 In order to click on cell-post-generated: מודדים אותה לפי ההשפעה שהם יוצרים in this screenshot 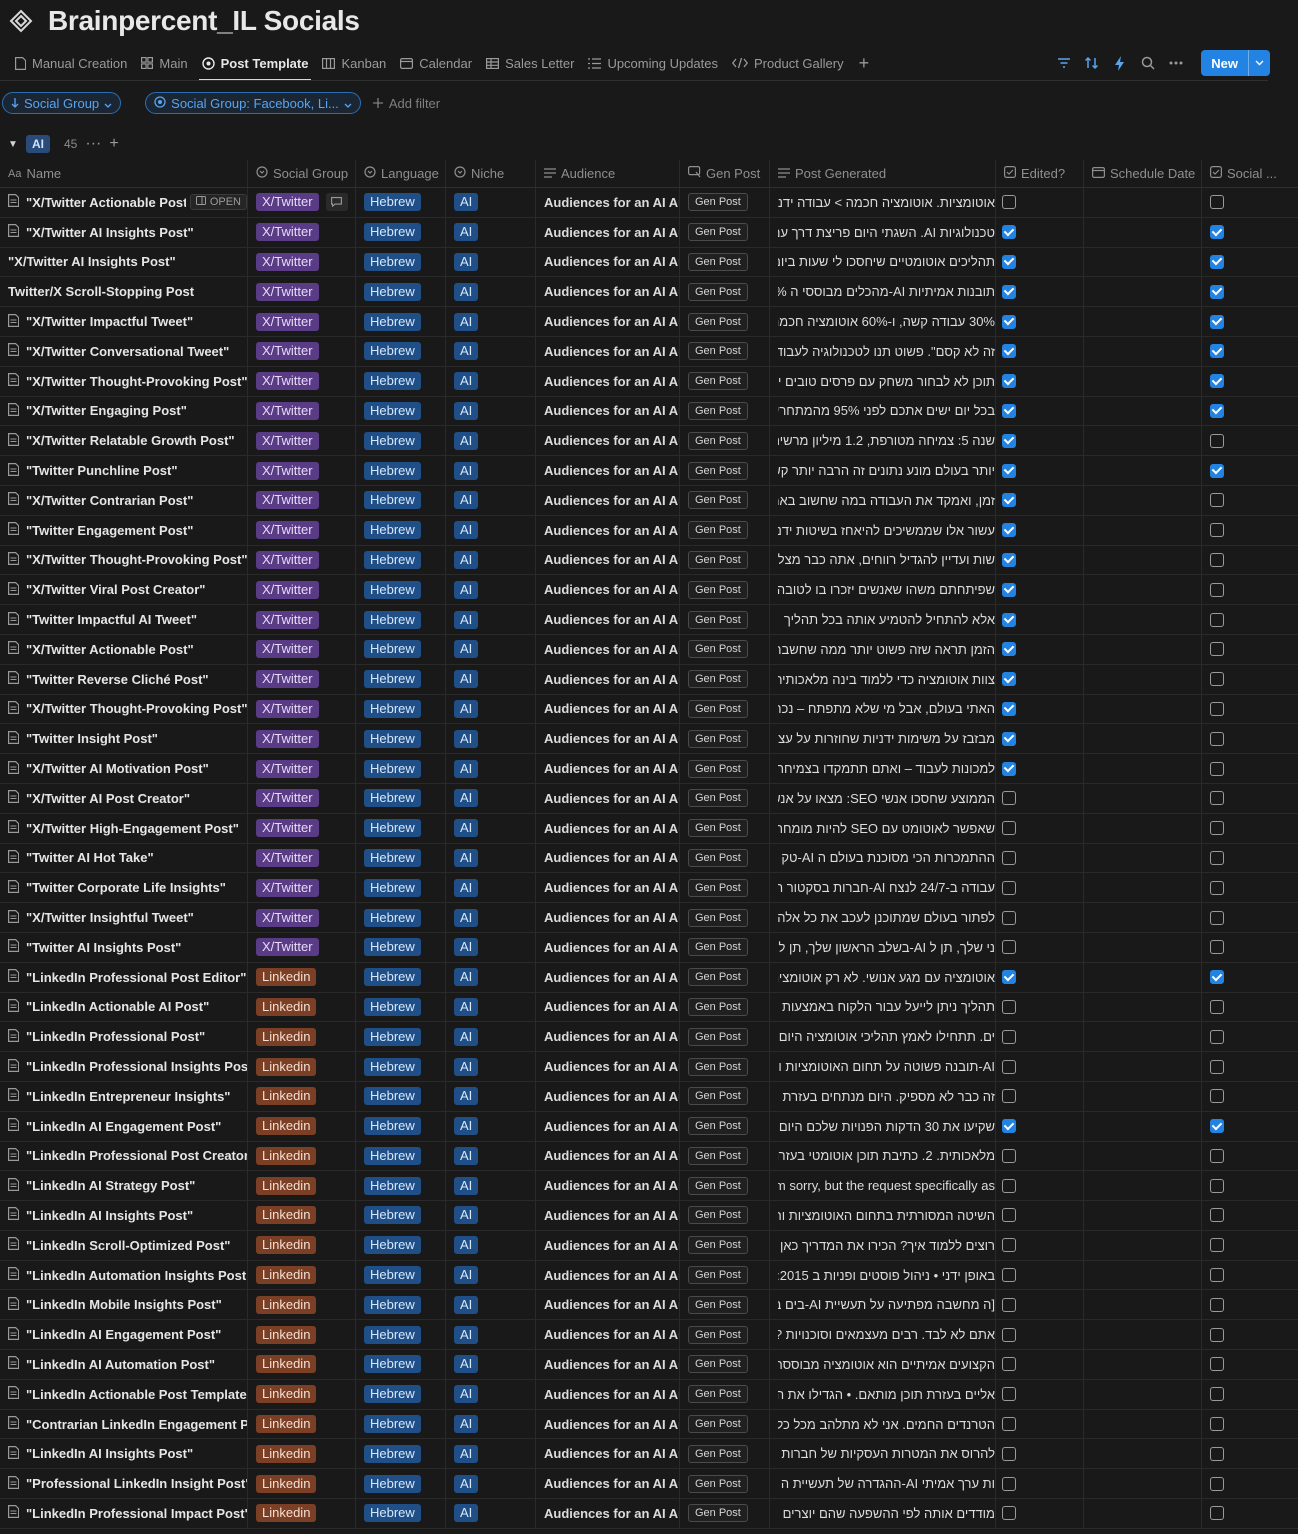, I will do `click(883, 1513)`.